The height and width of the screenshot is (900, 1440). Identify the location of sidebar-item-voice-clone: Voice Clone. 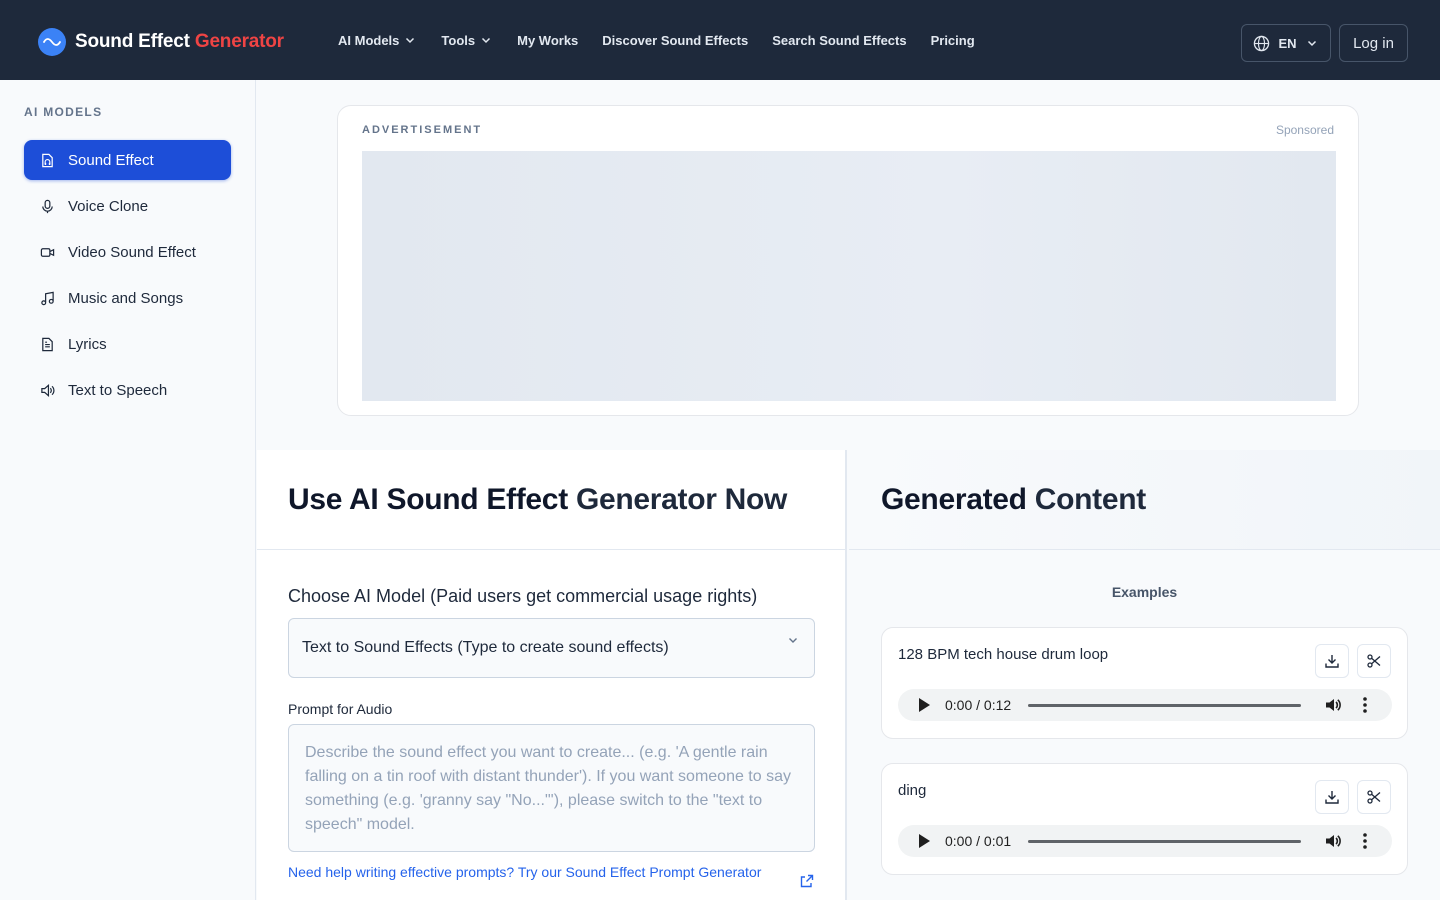
(127, 206).